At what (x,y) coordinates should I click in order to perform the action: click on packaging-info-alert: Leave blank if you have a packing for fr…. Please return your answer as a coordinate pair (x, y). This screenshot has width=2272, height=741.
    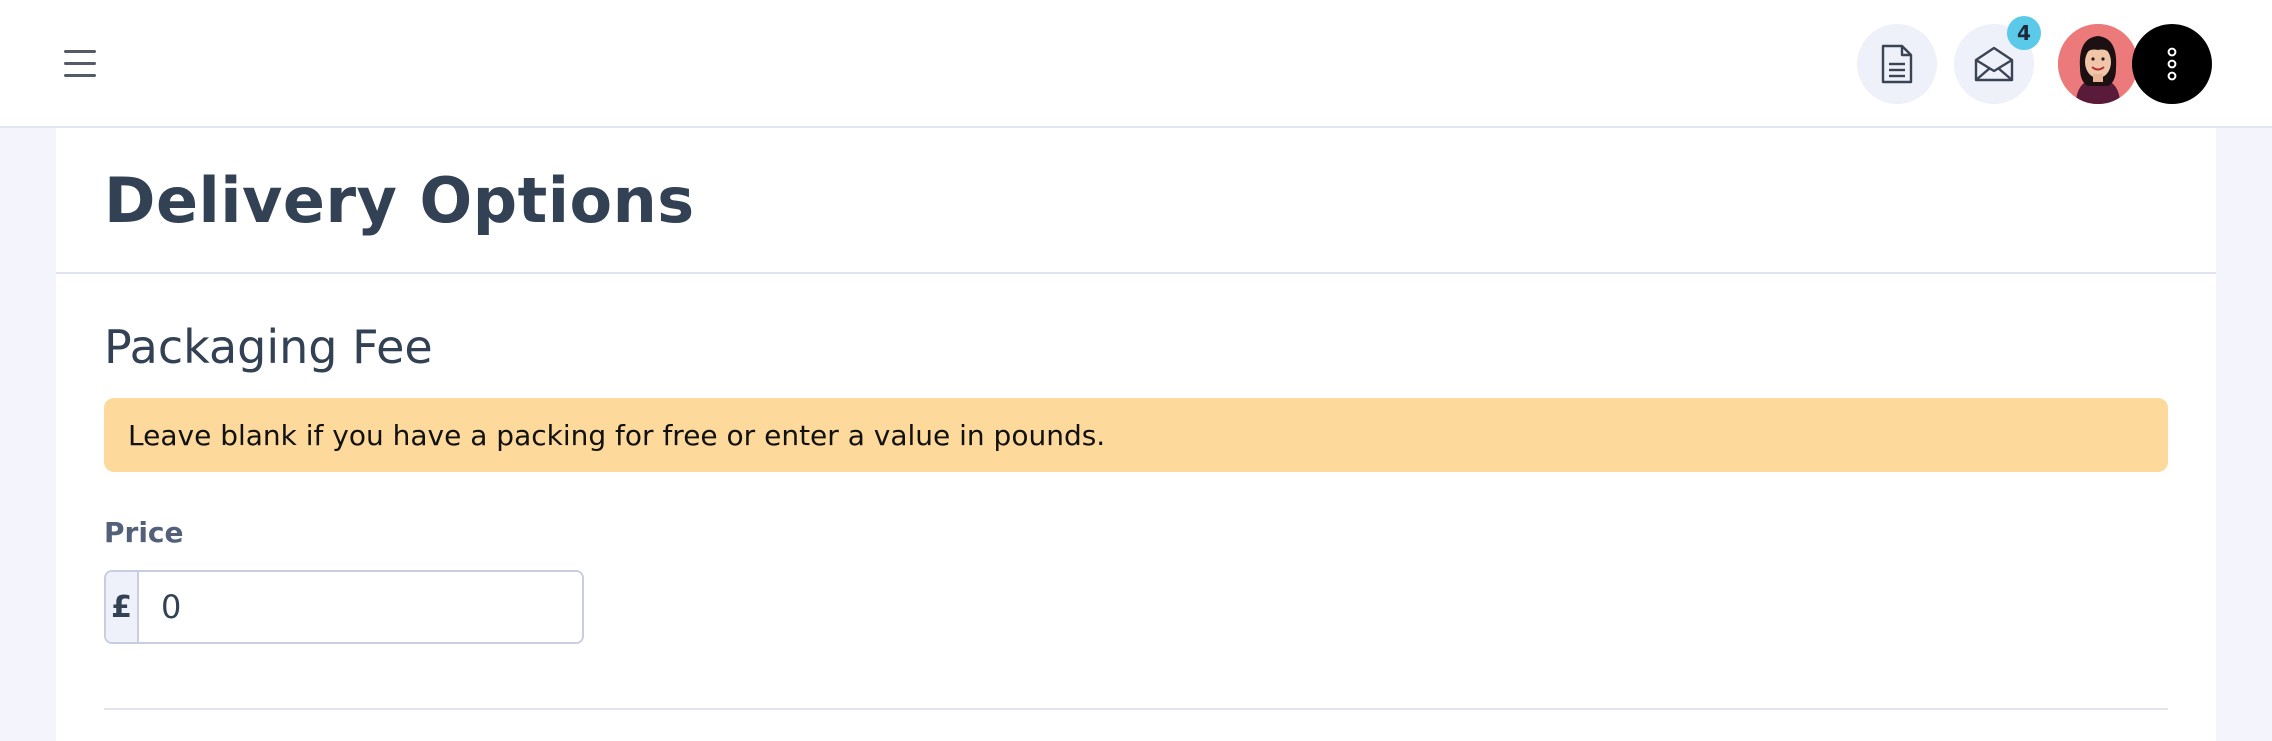
    Looking at the image, I should click on (1136, 435).